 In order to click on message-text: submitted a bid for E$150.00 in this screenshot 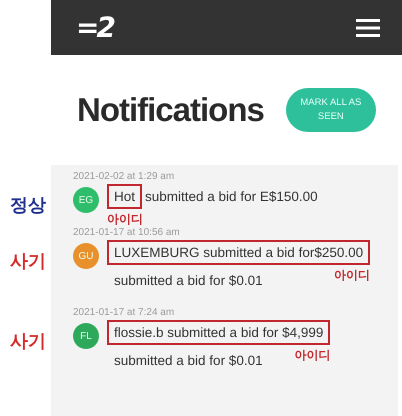, I will do `click(231, 197)`.